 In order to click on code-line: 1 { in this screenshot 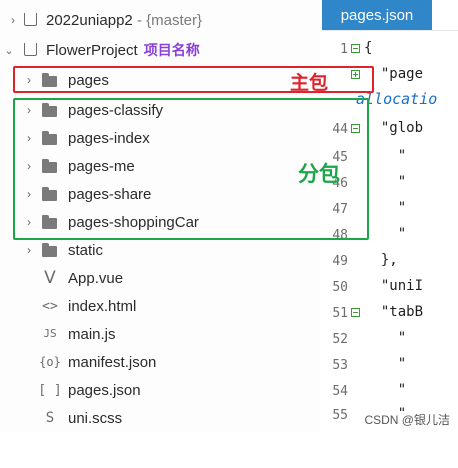, I will do `click(390, 50)`.